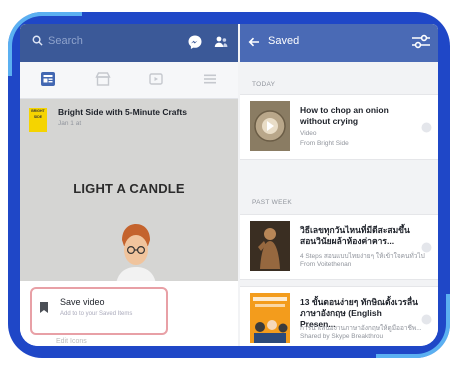 The height and width of the screenshot is (370, 463). Describe the element at coordinates (48, 79) in the screenshot. I see `news-feed-icon` at that location.